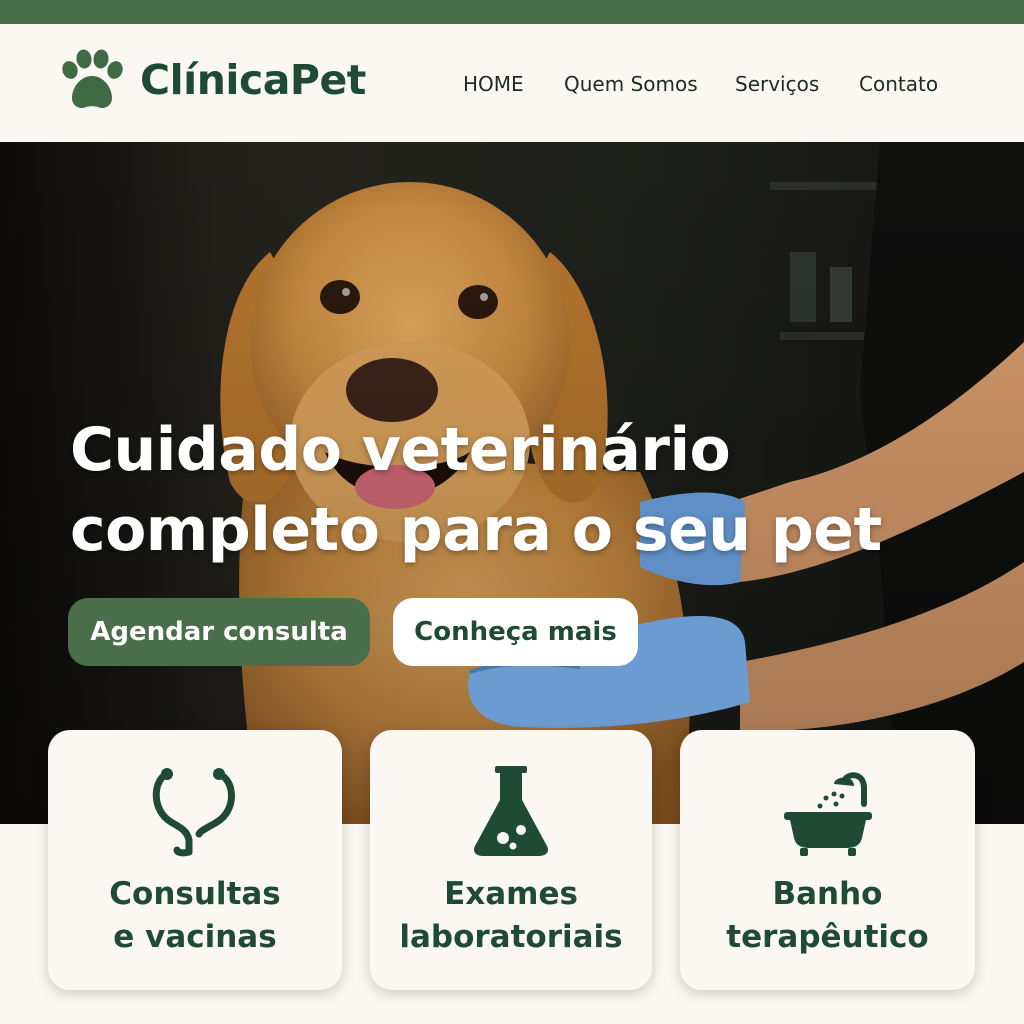 This screenshot has height=1024, width=1024. Describe the element at coordinates (195, 860) in the screenshot. I see `service-card-consultas: Consultas e vacinas` at that location.